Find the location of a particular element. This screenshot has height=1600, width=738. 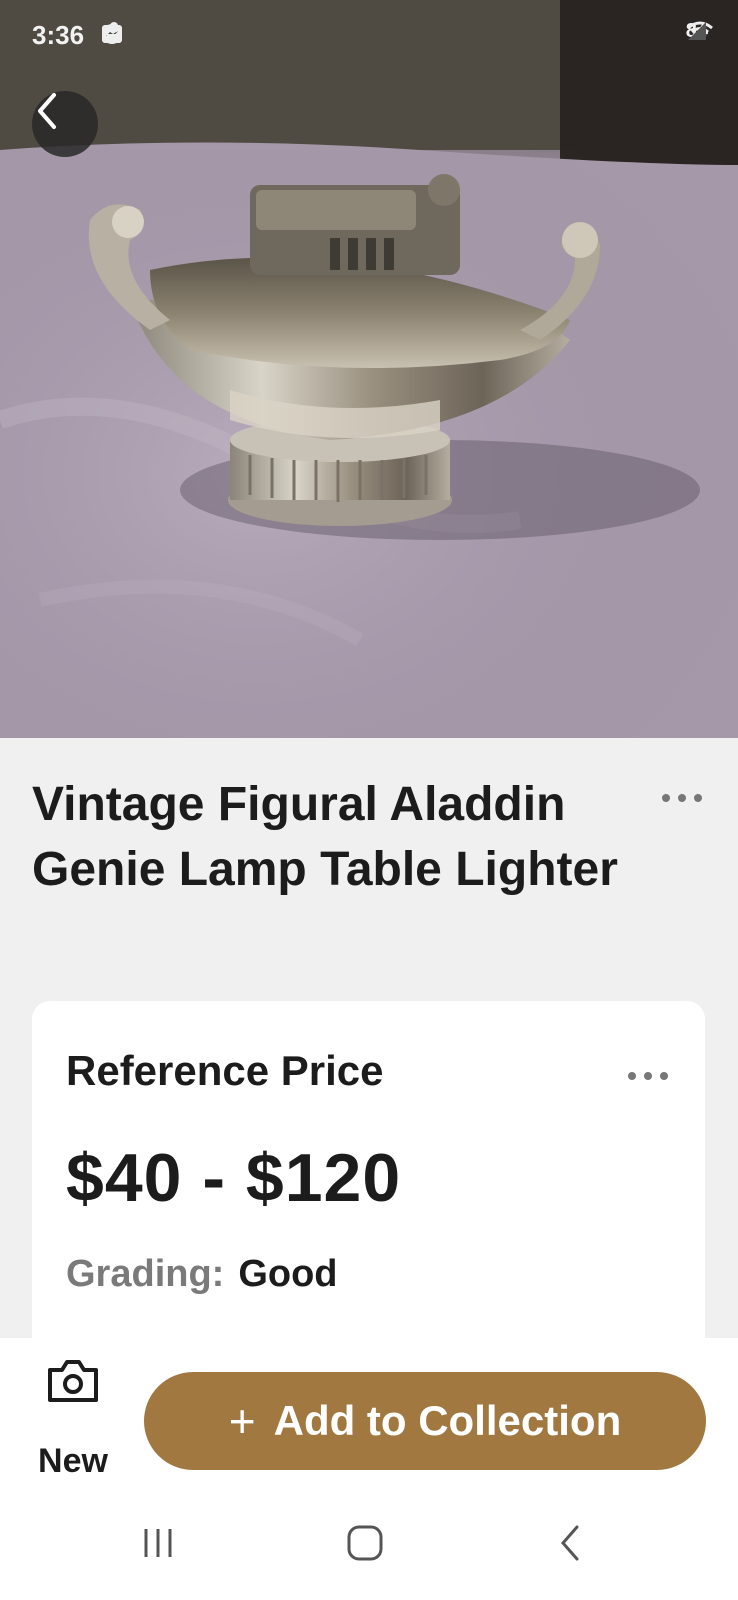

price-range: $40 - $120 is located at coordinates (234, 1178).